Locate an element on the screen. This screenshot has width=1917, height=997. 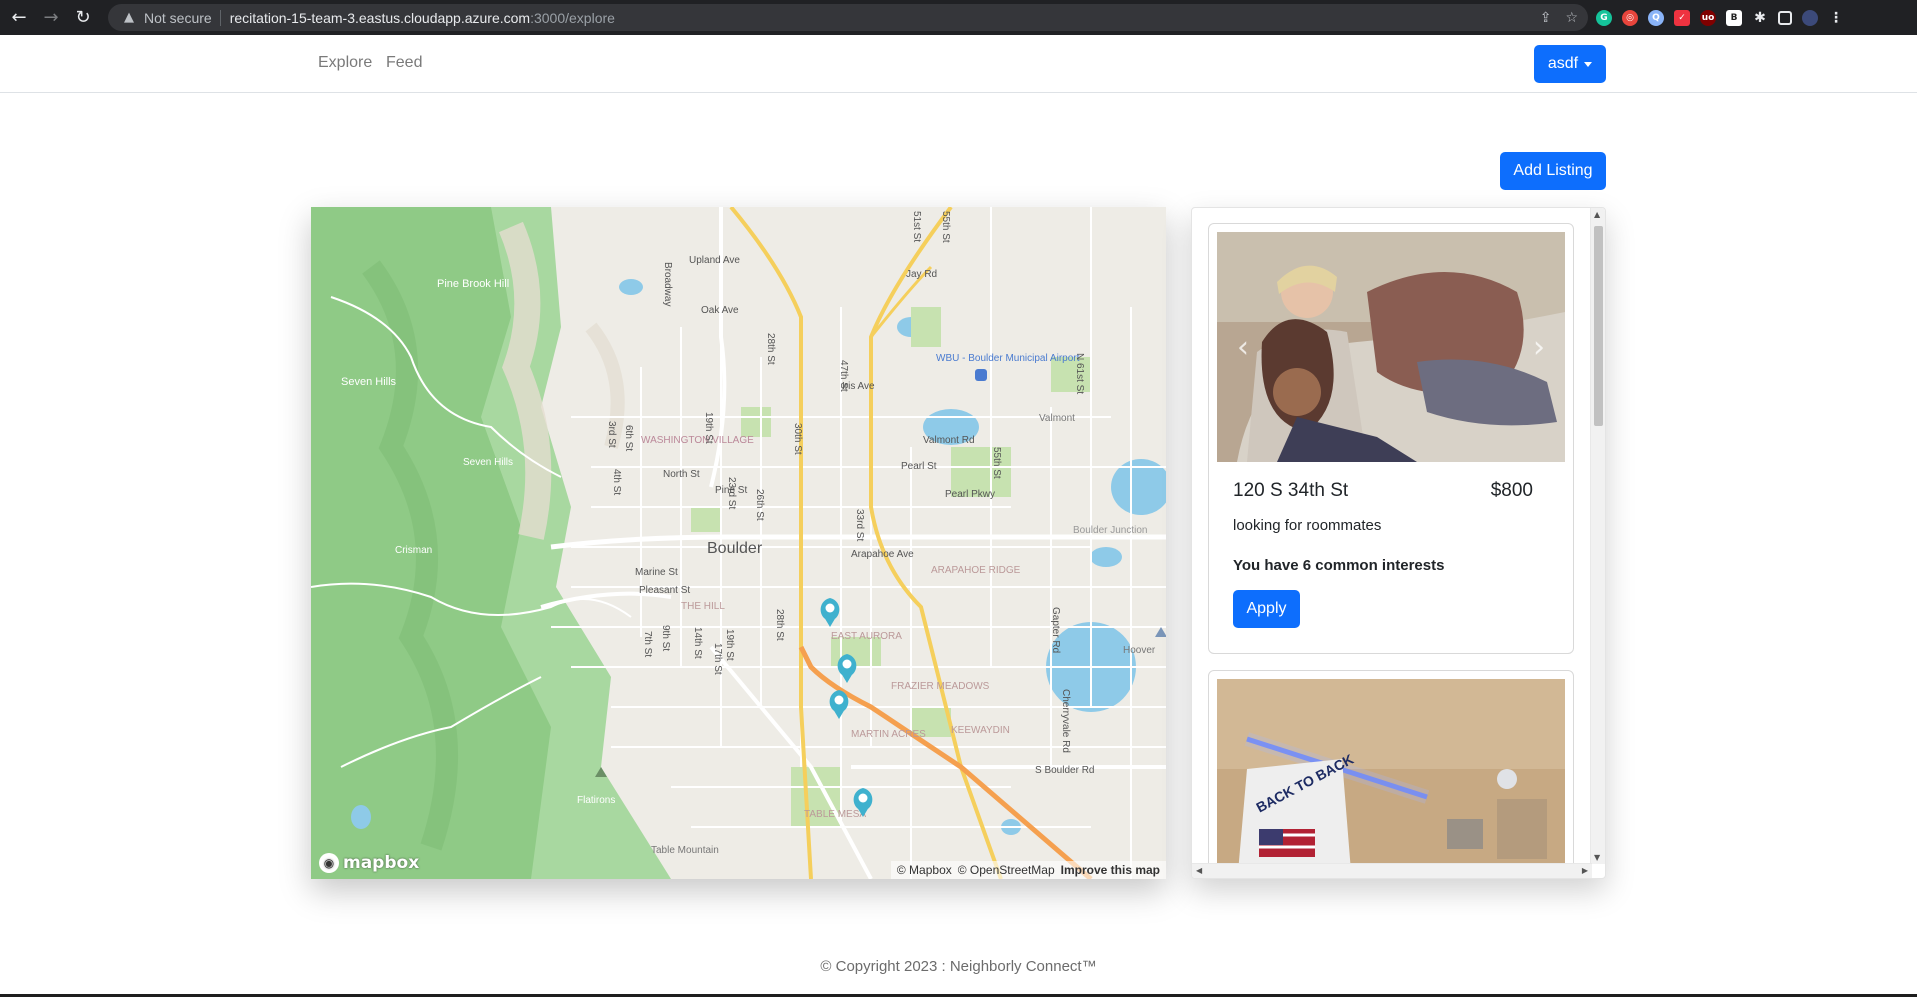
map-label: 6th St is located at coordinates (628, 438).